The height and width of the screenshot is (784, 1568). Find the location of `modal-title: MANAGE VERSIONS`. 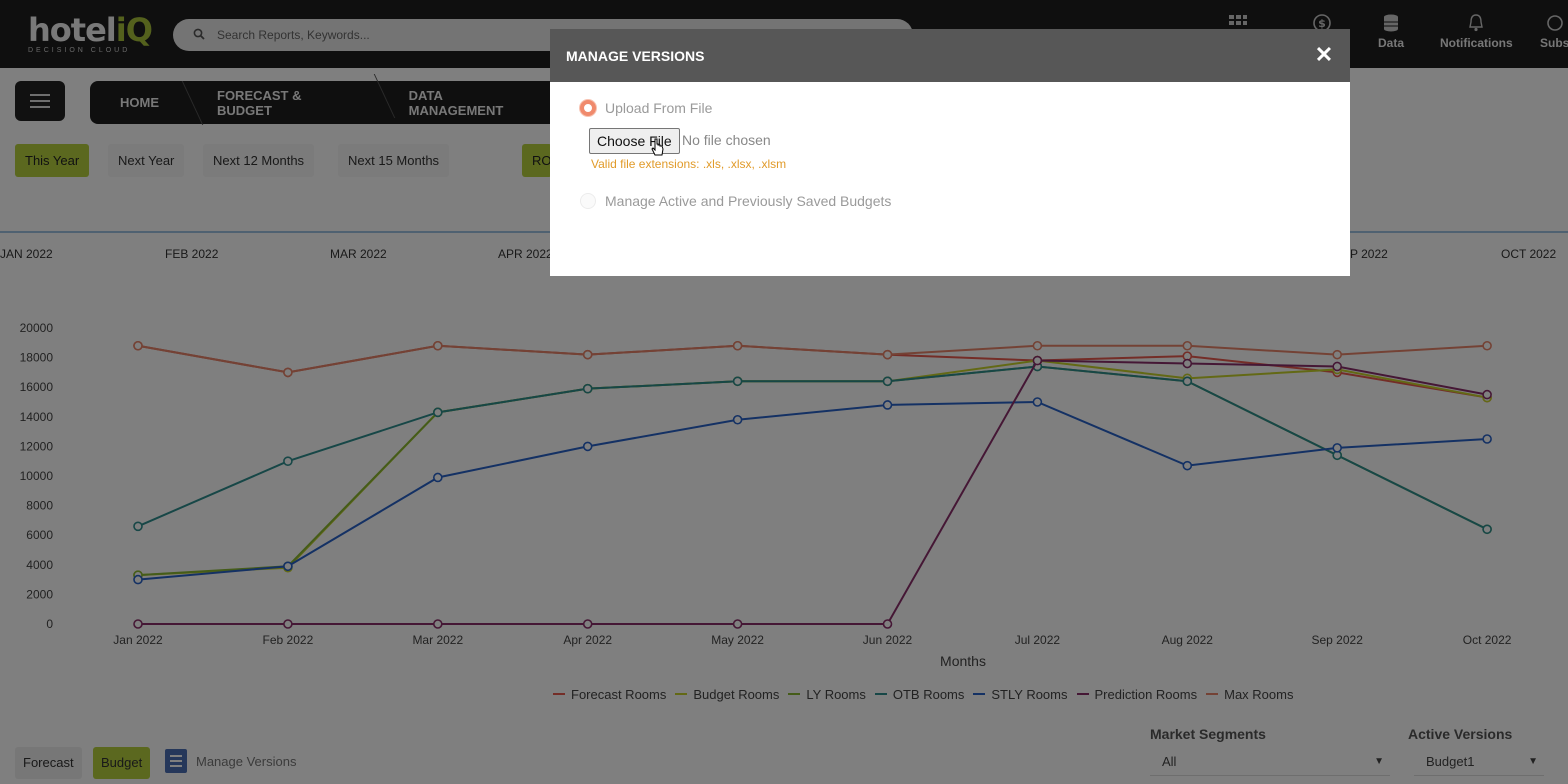

modal-title: MANAGE VERSIONS is located at coordinates (635, 56).